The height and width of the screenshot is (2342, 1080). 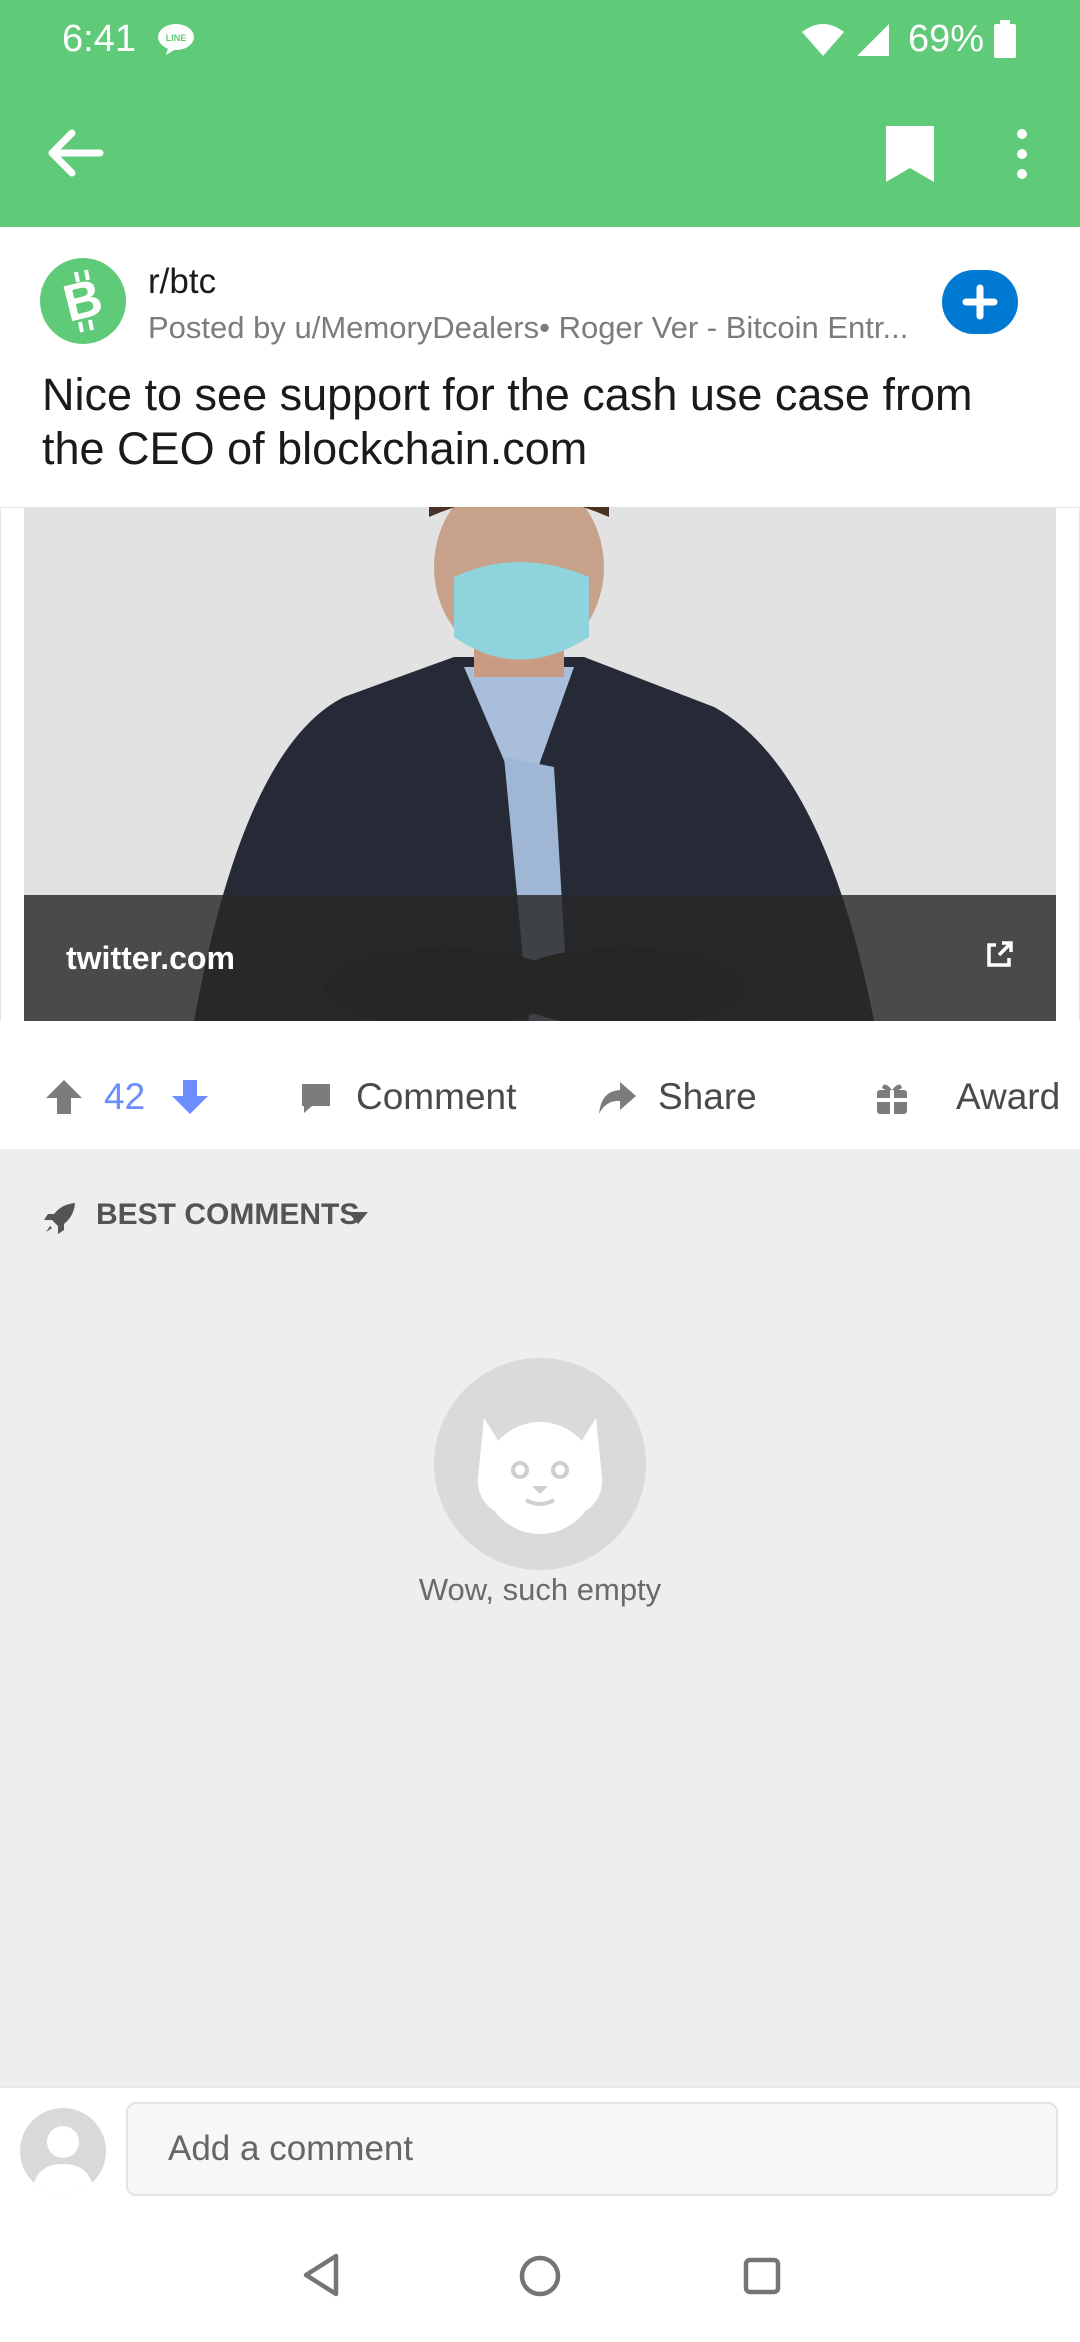 What do you see at coordinates (1005, 39) in the screenshot?
I see `battery-icon` at bounding box center [1005, 39].